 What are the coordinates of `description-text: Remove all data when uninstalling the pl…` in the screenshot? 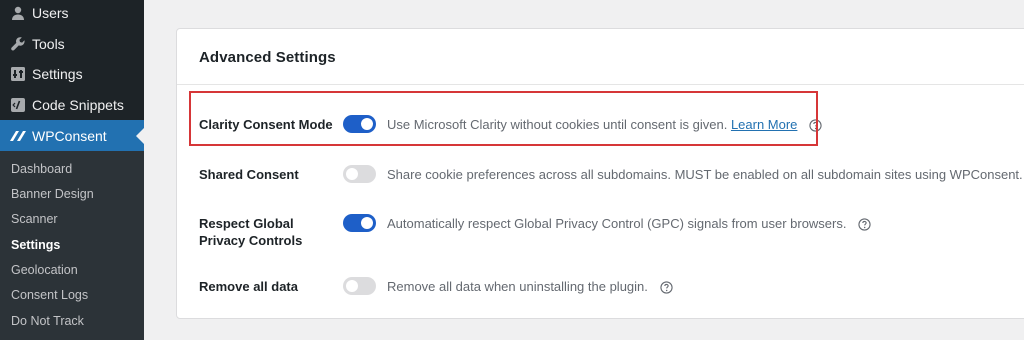 It's located at (517, 286).